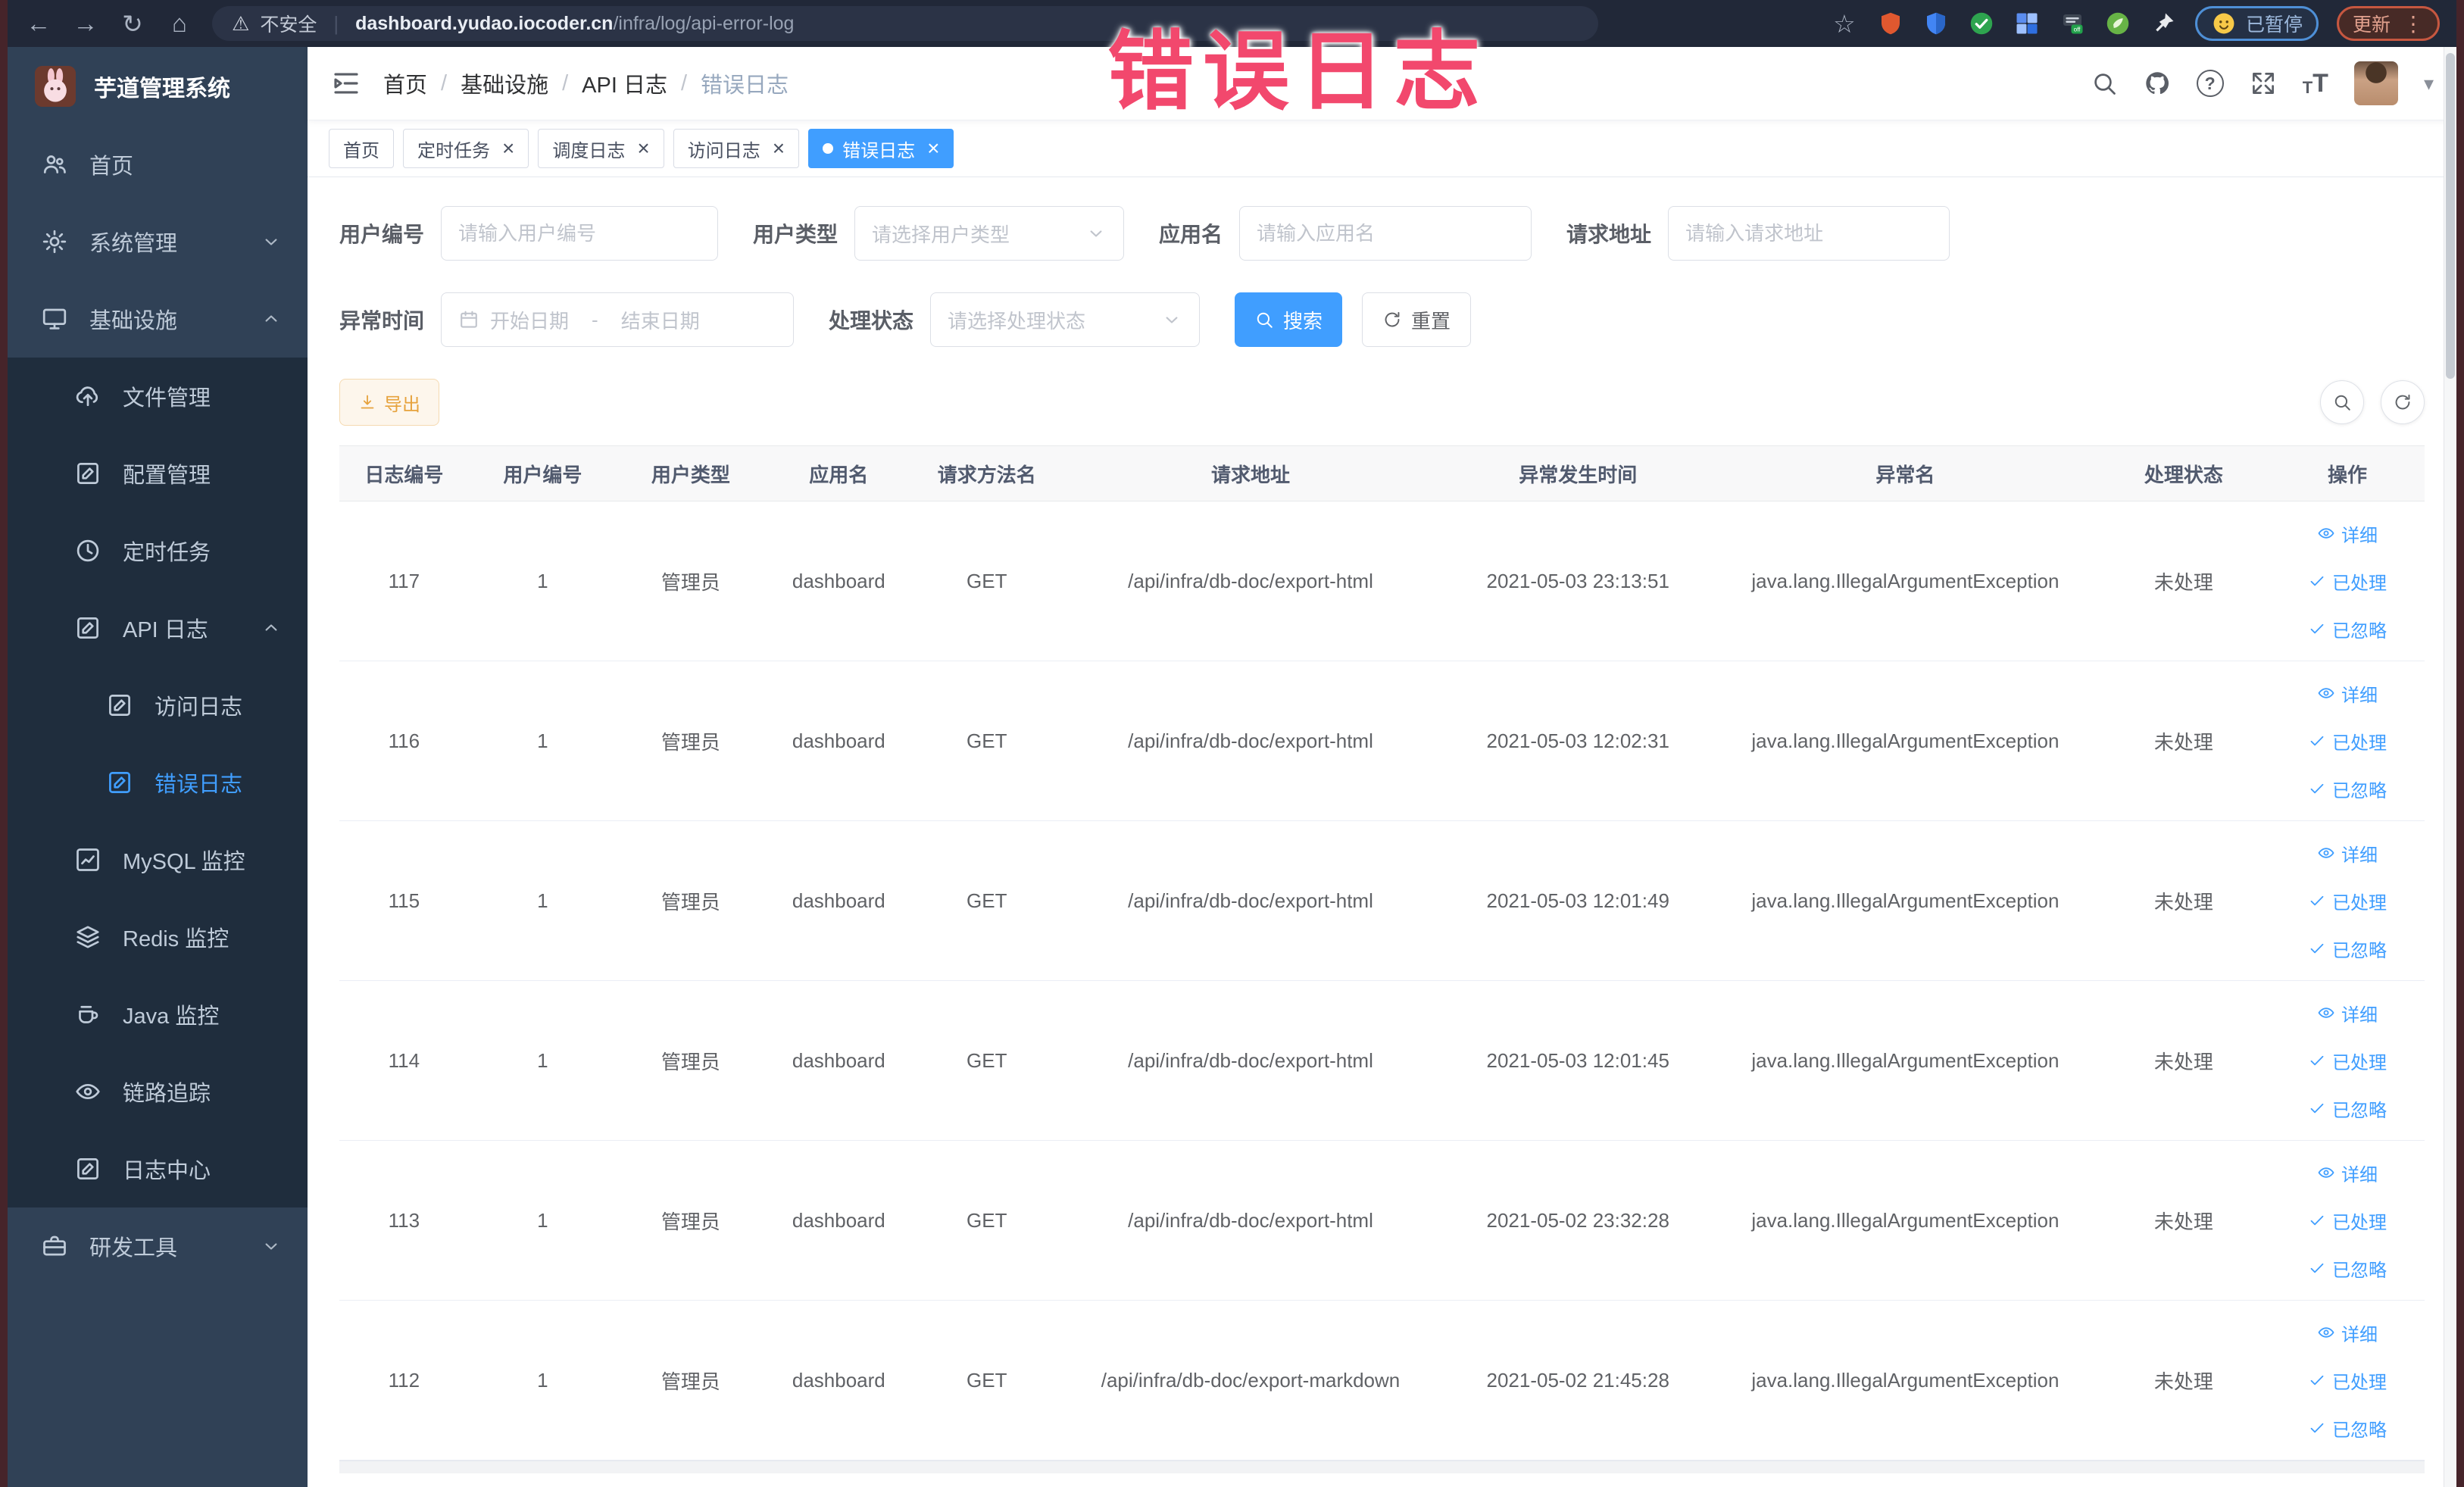 This screenshot has height=1487, width=2464. What do you see at coordinates (158, 937) in the screenshot?
I see `sidebar-item-redis-monitor: Redis 监控` at bounding box center [158, 937].